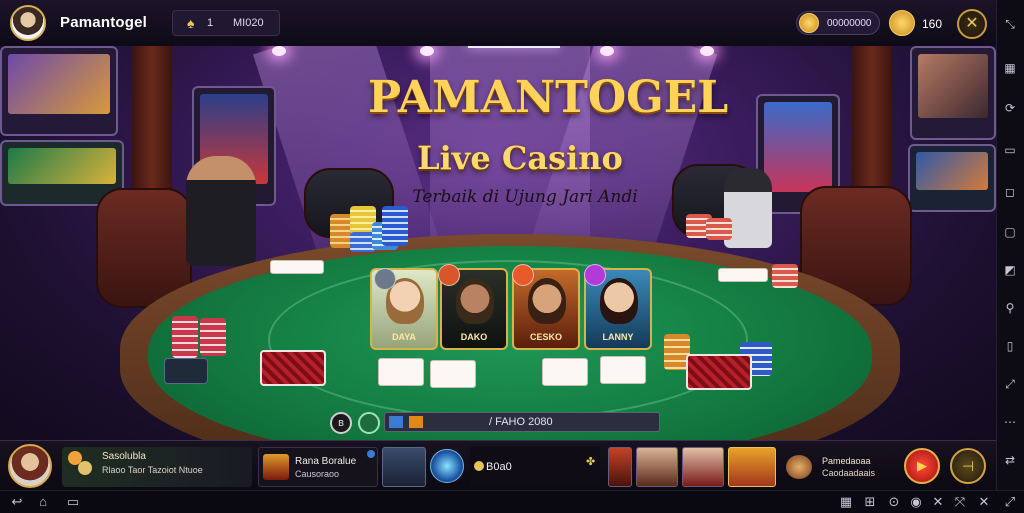 This screenshot has width=1024, height=513. What do you see at coordinates (972, 24) in the screenshot?
I see `close-button: ✕` at bounding box center [972, 24].